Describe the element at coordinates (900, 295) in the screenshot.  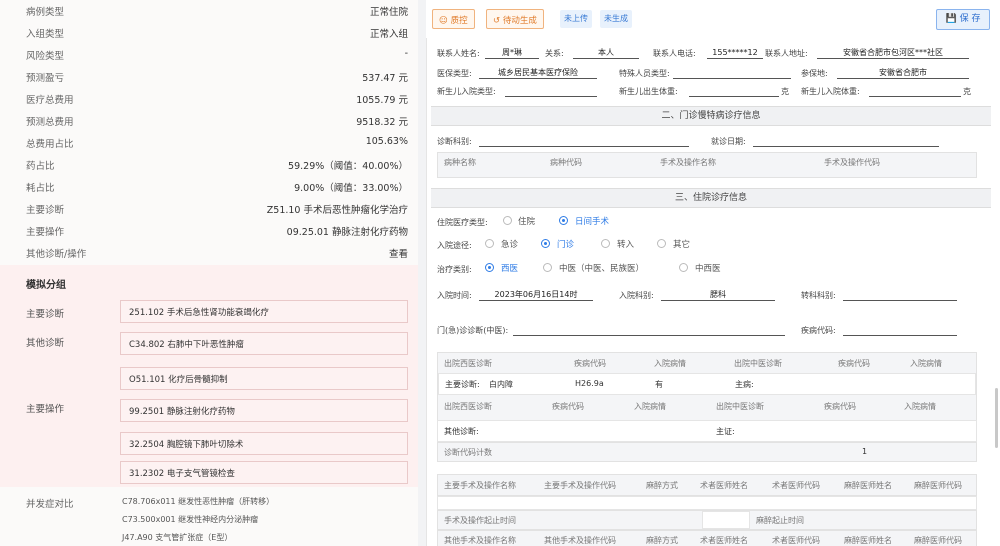
I see `transfer-dept-field` at that location.